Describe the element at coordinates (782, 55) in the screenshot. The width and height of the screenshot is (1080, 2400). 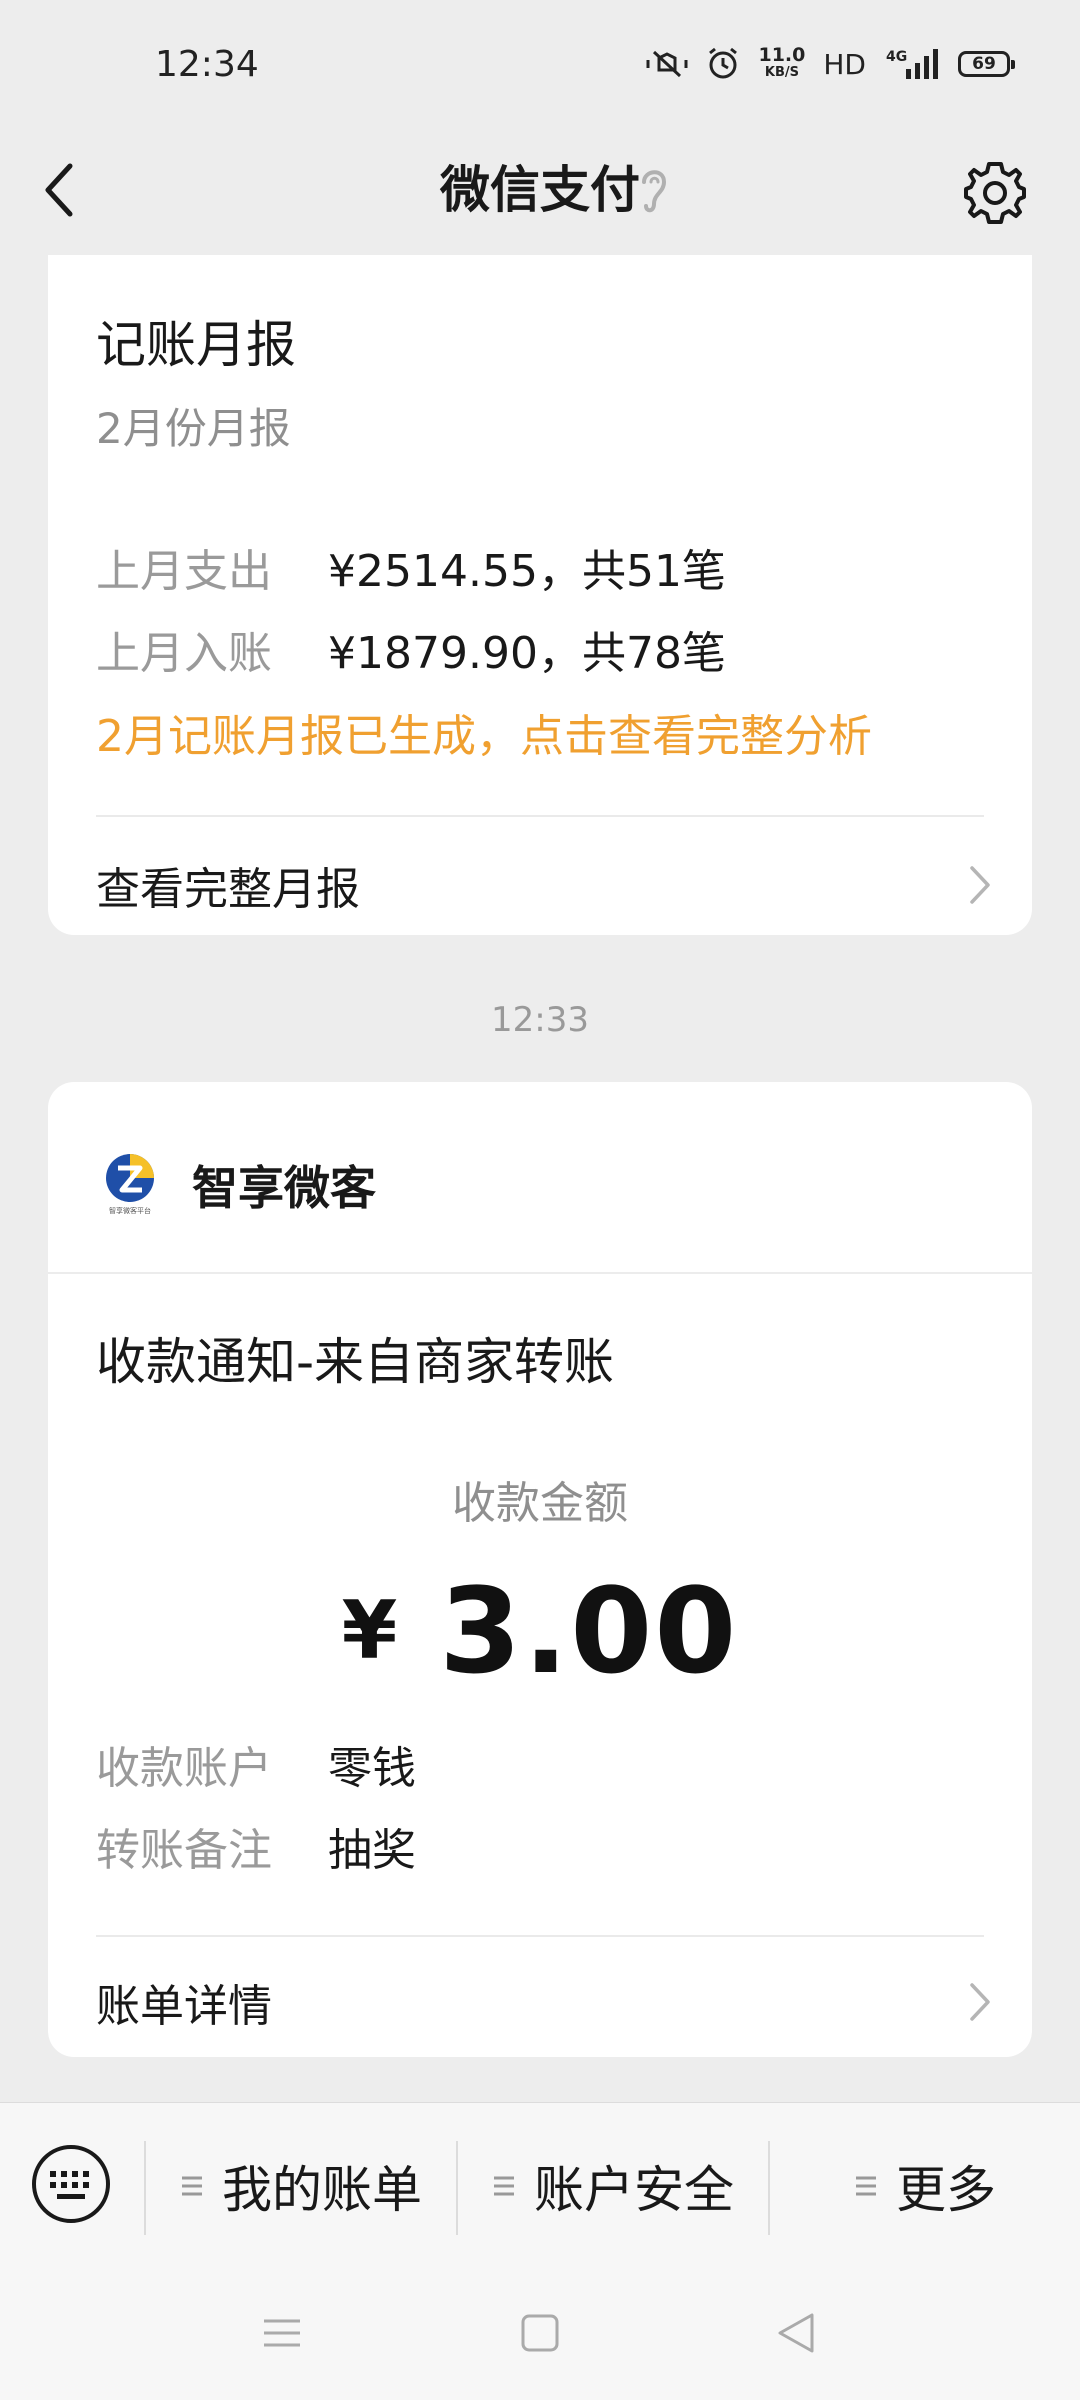
I see `network-speed-value: 11.0` at that location.